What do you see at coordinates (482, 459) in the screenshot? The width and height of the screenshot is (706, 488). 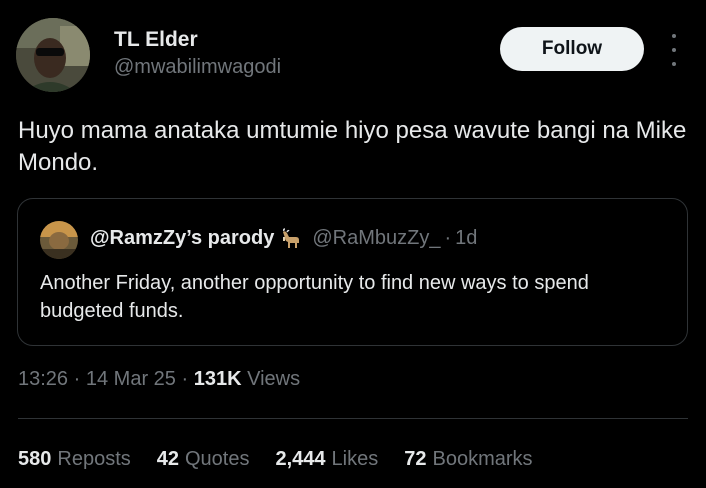 I see `stat-label: Bookmarks` at bounding box center [482, 459].